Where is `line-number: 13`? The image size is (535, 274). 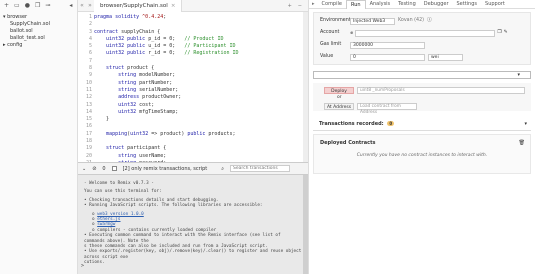
line-number: 13 is located at coordinates (88, 104).